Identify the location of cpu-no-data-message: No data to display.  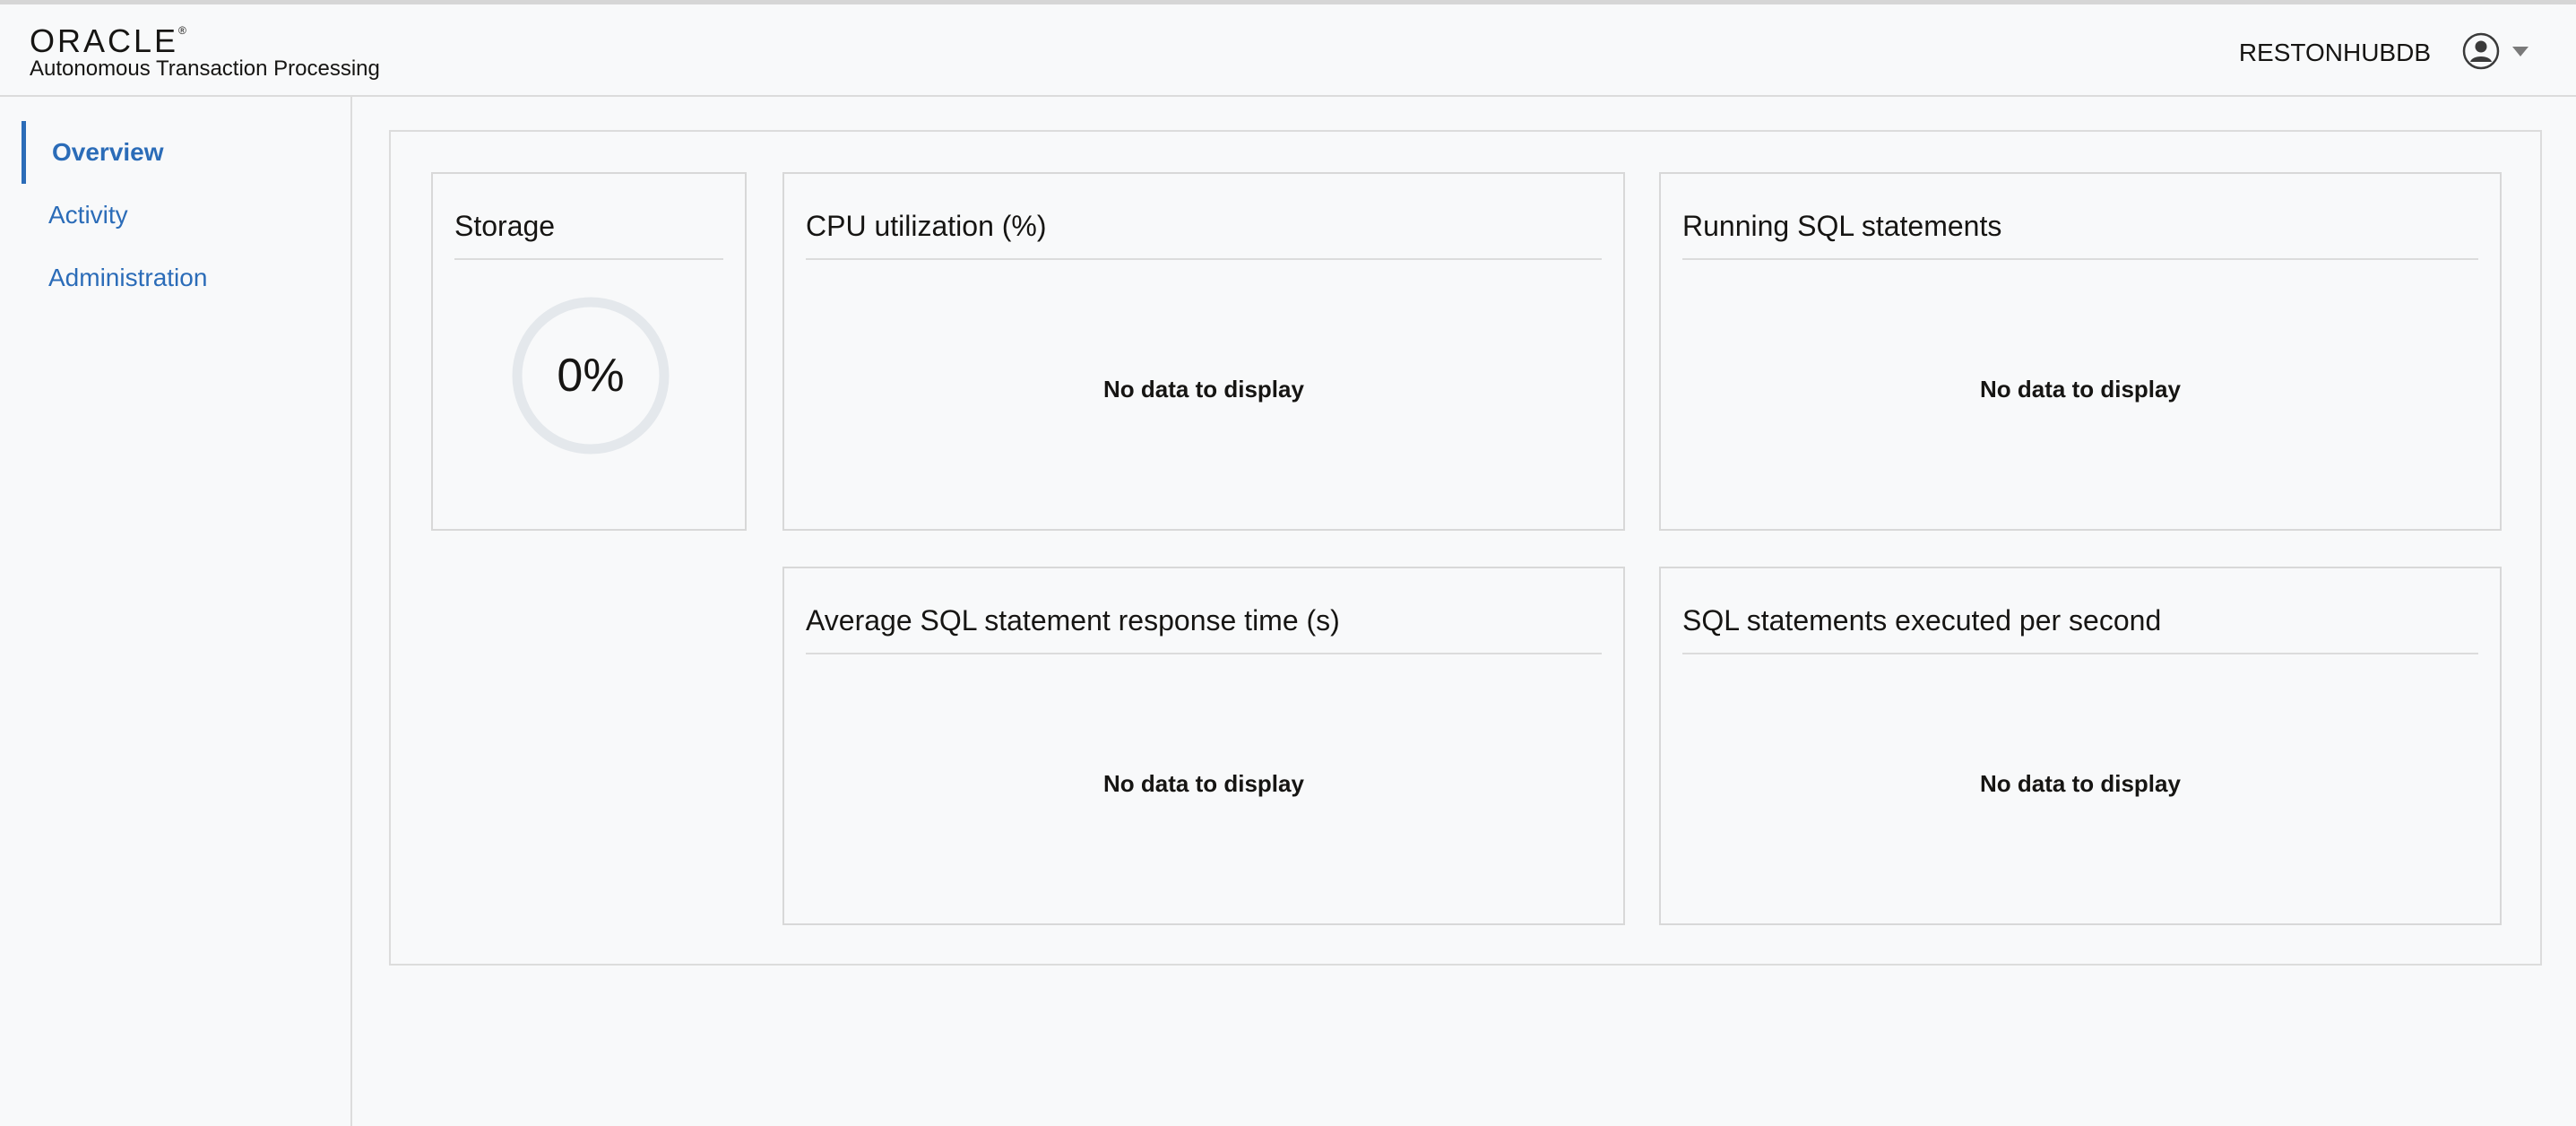
(1203, 389).